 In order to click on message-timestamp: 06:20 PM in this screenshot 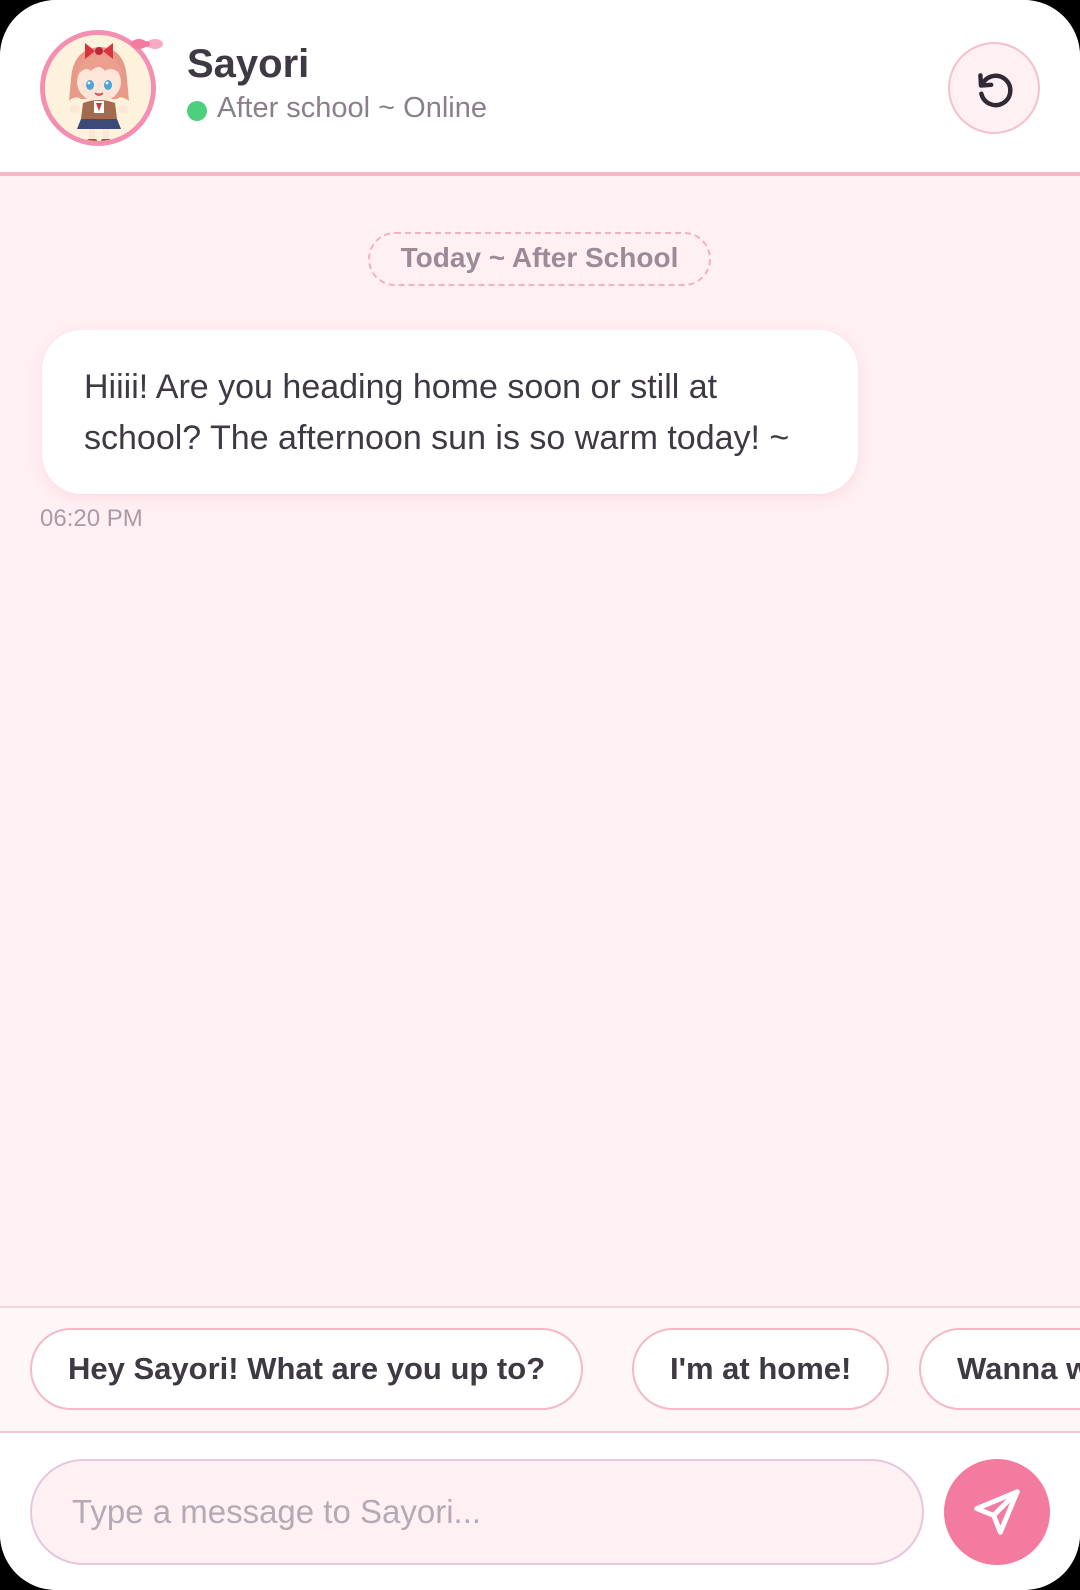, I will do `click(91, 518)`.